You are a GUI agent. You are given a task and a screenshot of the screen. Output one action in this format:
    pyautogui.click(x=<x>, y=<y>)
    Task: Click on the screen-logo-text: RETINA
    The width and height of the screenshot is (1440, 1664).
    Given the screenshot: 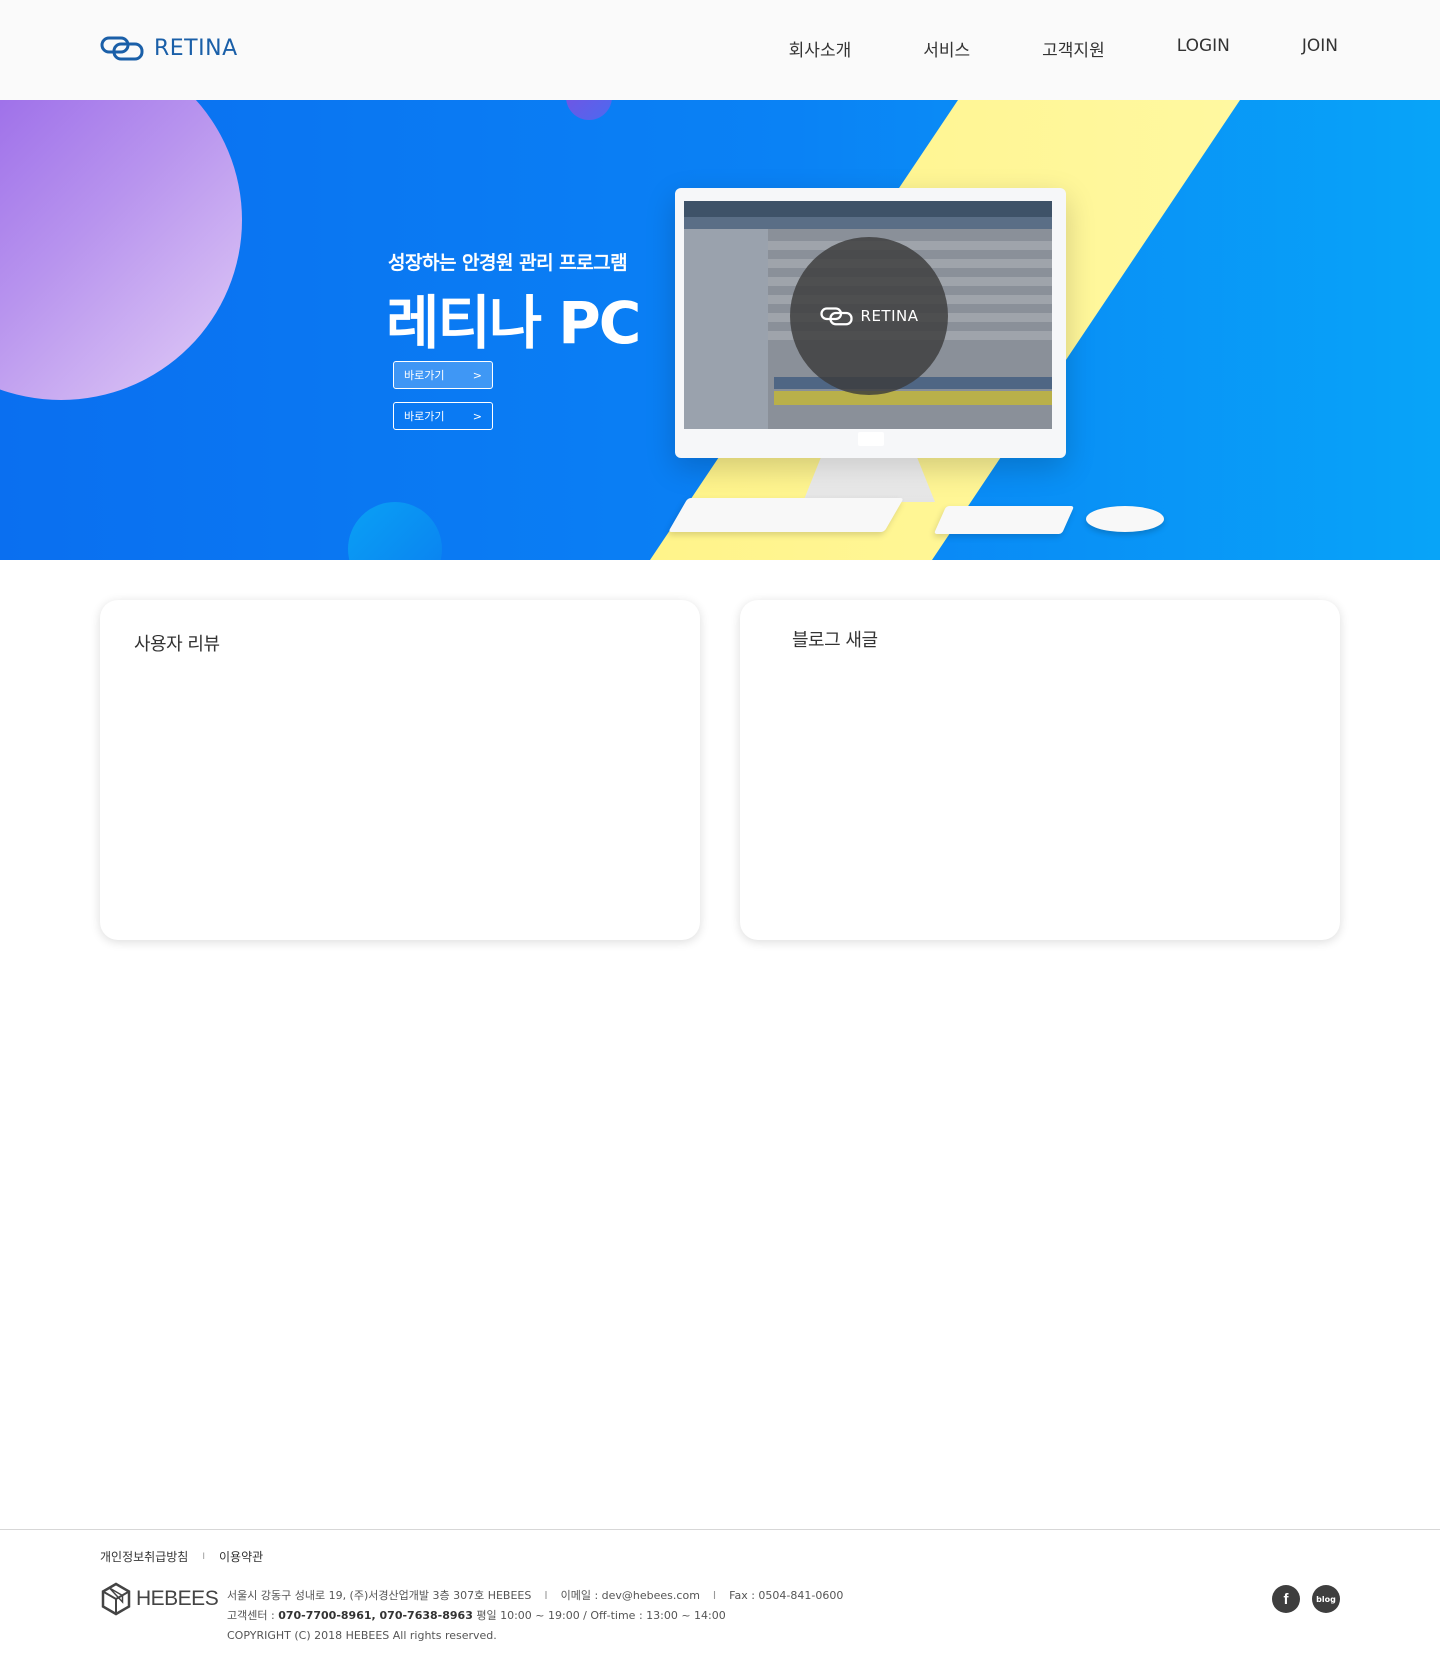 What is the action you would take?
    pyautogui.click(x=889, y=316)
    